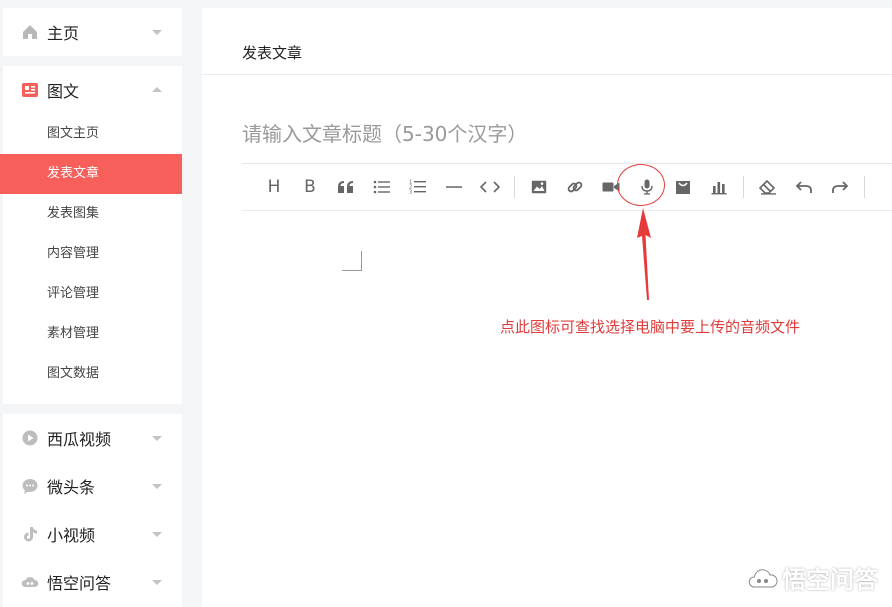 This screenshot has width=892, height=607. Describe the element at coordinates (274, 187) in the screenshot. I see `heading-button: H` at that location.